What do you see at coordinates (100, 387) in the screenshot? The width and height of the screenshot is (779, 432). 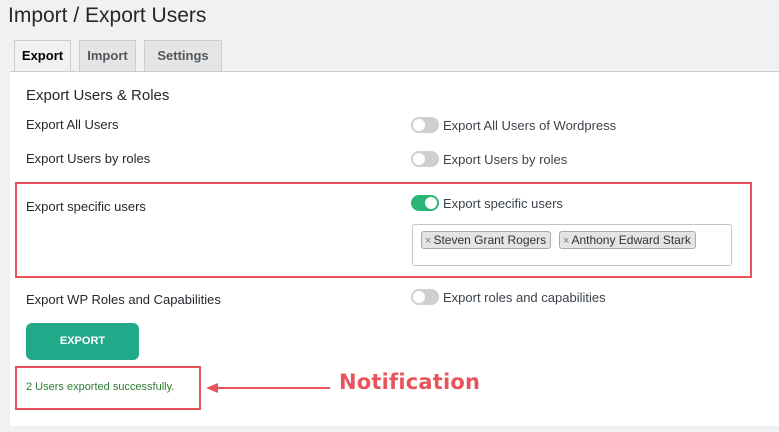 I see `success-notice: 2 Users exported successfully.` at bounding box center [100, 387].